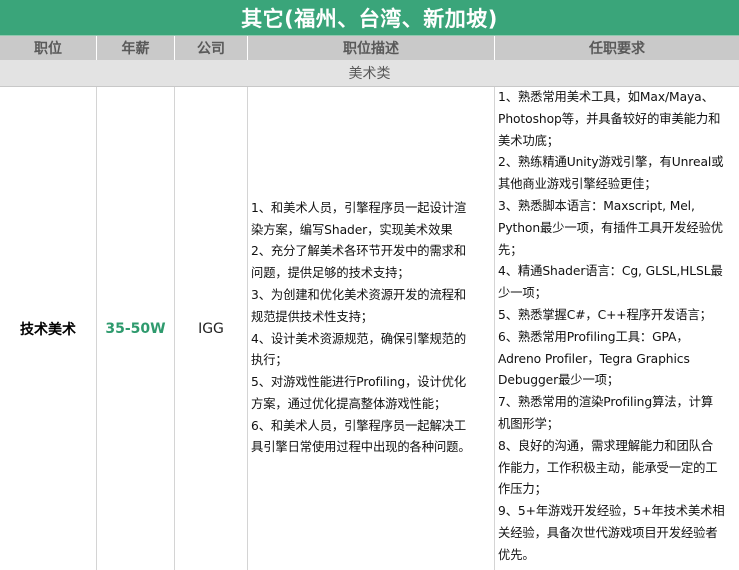  What do you see at coordinates (312, 316) in the screenshot?
I see `description-line: 规范提供技术性支持；` at bounding box center [312, 316].